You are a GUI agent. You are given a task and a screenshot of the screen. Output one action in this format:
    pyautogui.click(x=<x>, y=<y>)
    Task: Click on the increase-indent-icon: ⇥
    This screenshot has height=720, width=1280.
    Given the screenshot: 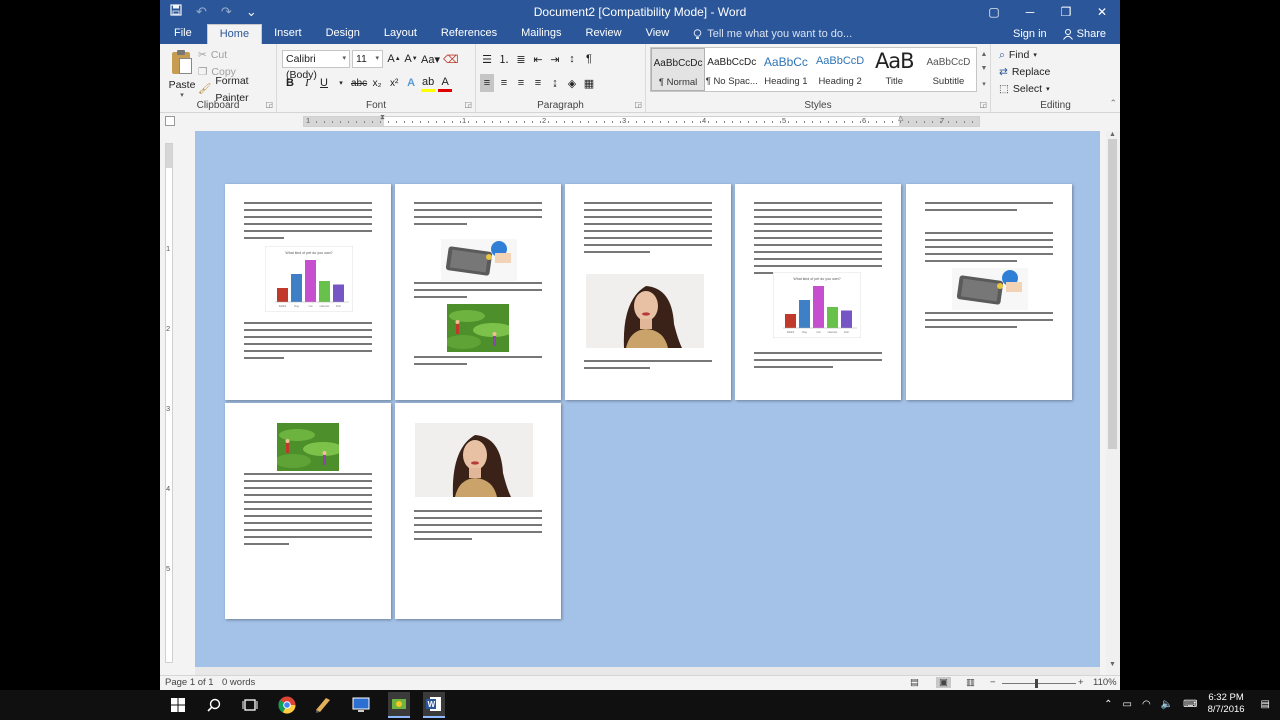 What is the action you would take?
    pyautogui.click(x=555, y=59)
    